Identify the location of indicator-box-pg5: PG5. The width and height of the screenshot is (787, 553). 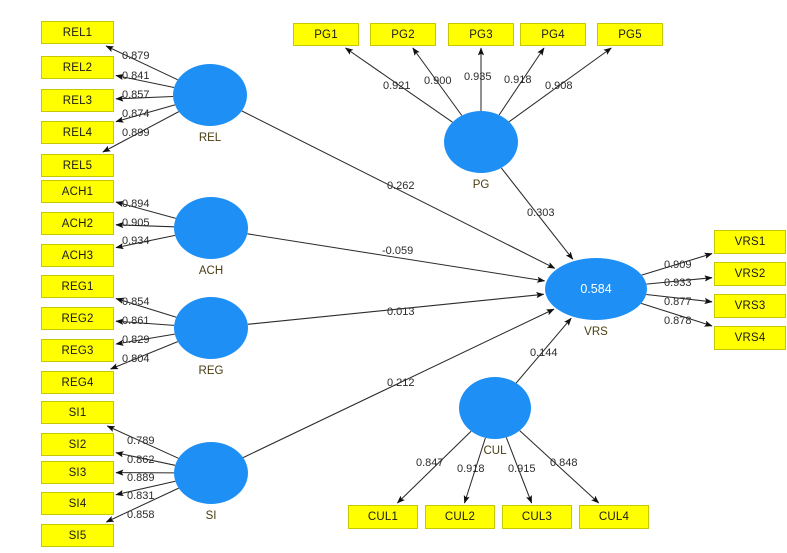
(630, 34).